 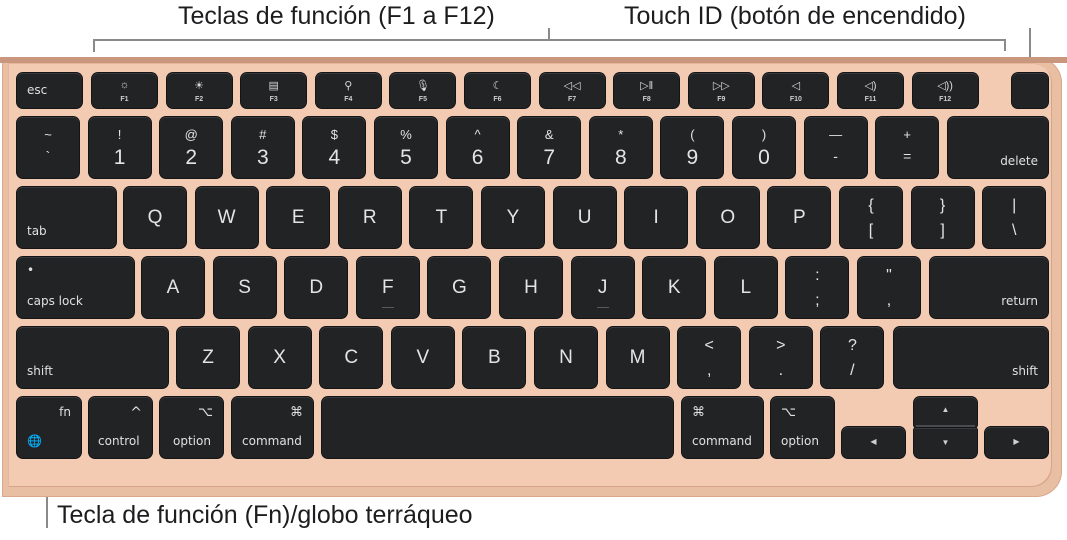 What do you see at coordinates (1019, 301) in the screenshot?
I see `return-label: return` at bounding box center [1019, 301].